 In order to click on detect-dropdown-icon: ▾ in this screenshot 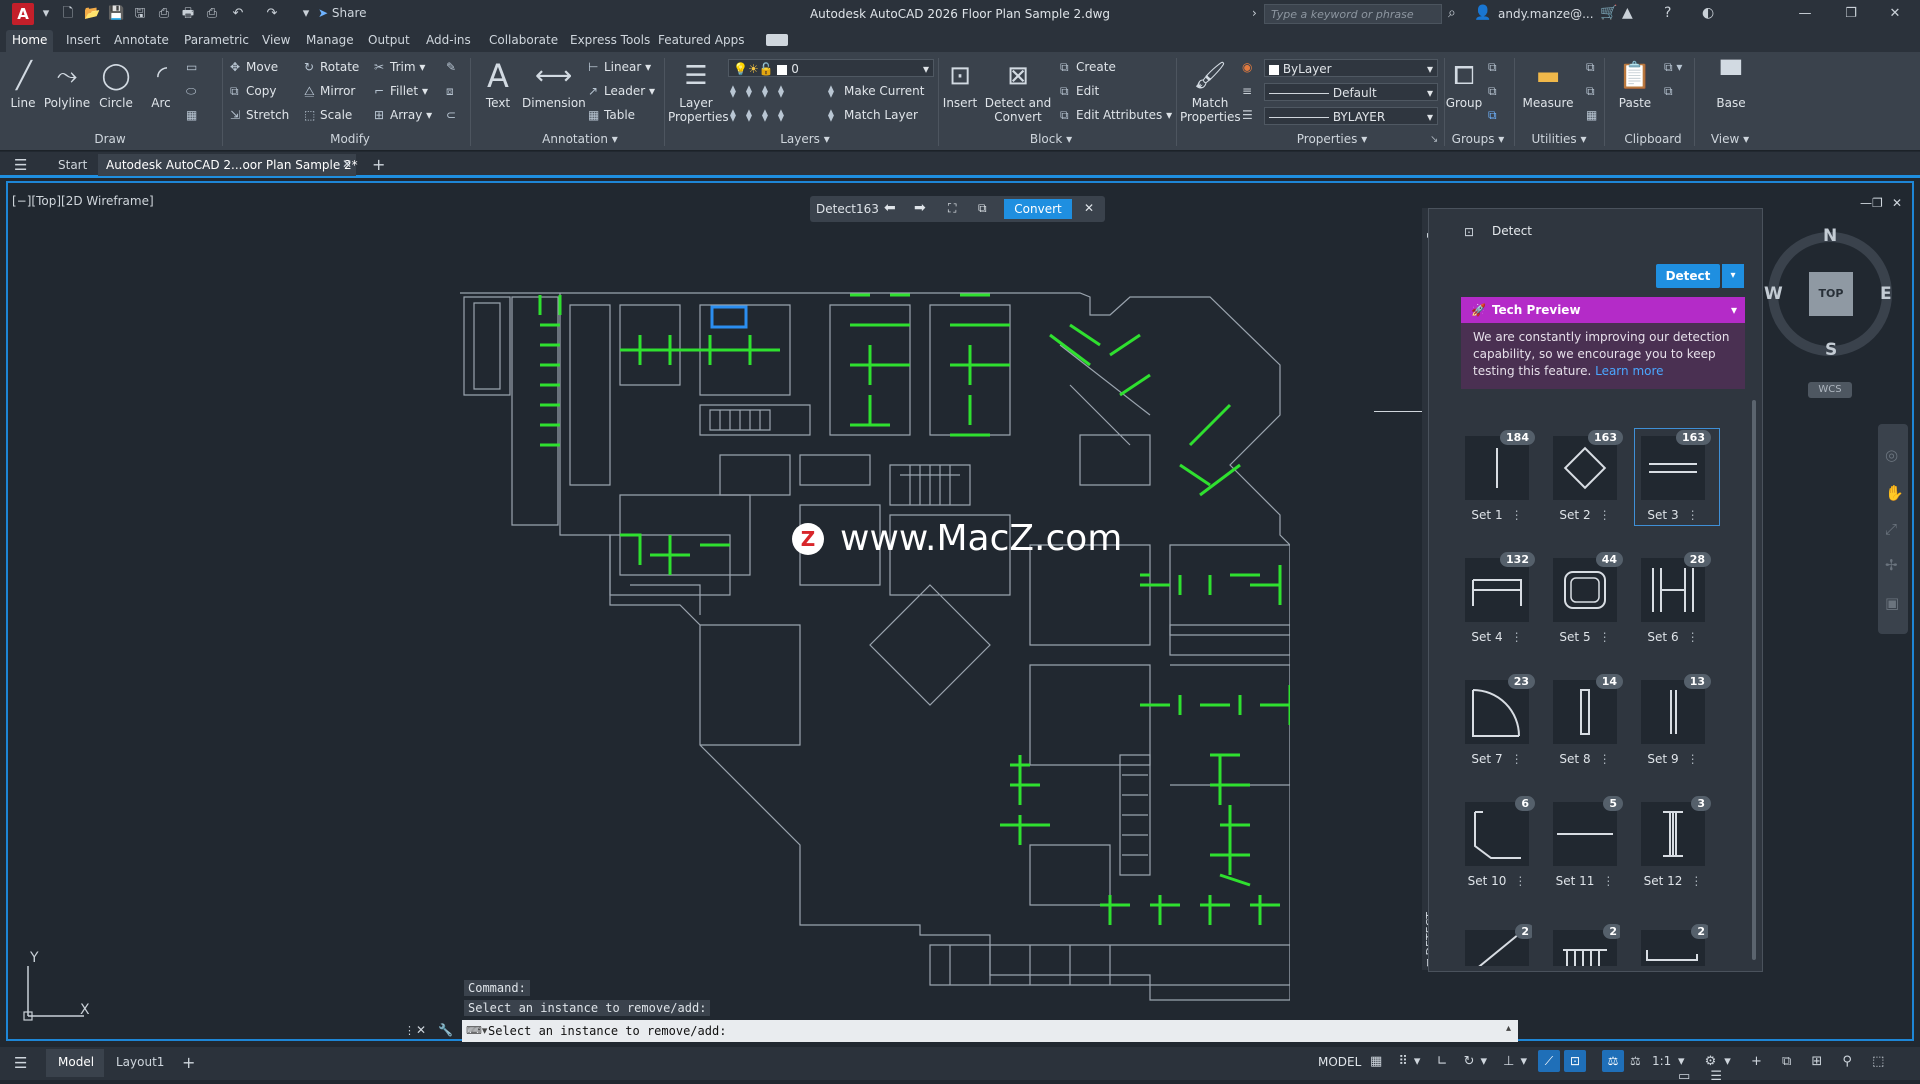, I will do `click(1733, 276)`.